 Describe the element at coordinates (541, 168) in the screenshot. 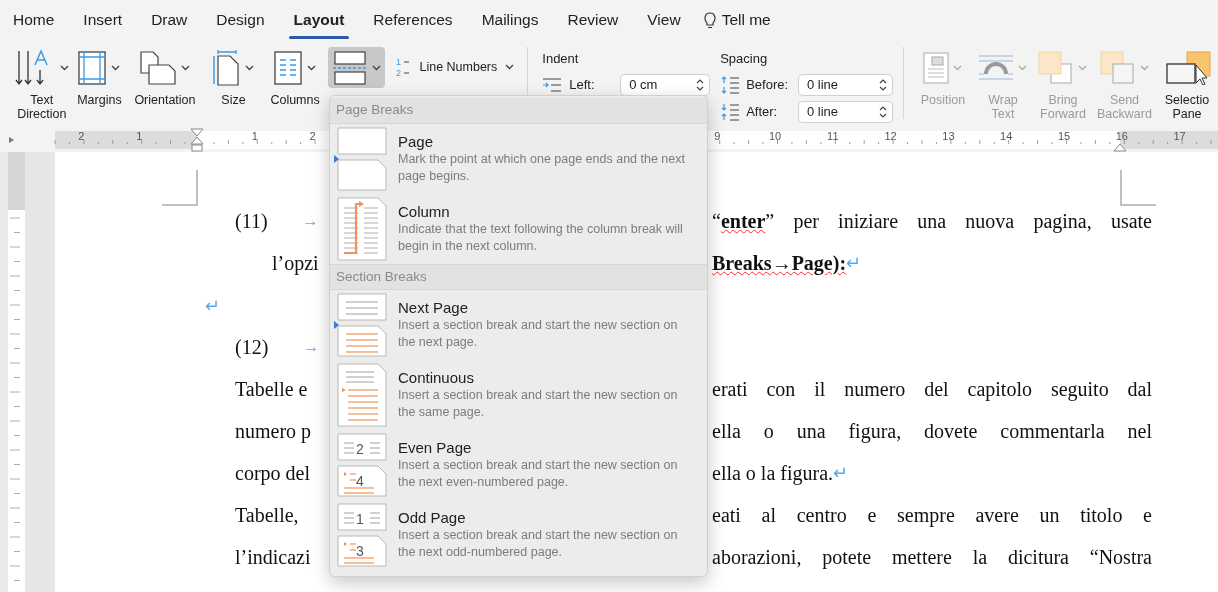

I see `menu-item-description: Mark the point at which one page ends and the next page begins.` at that location.